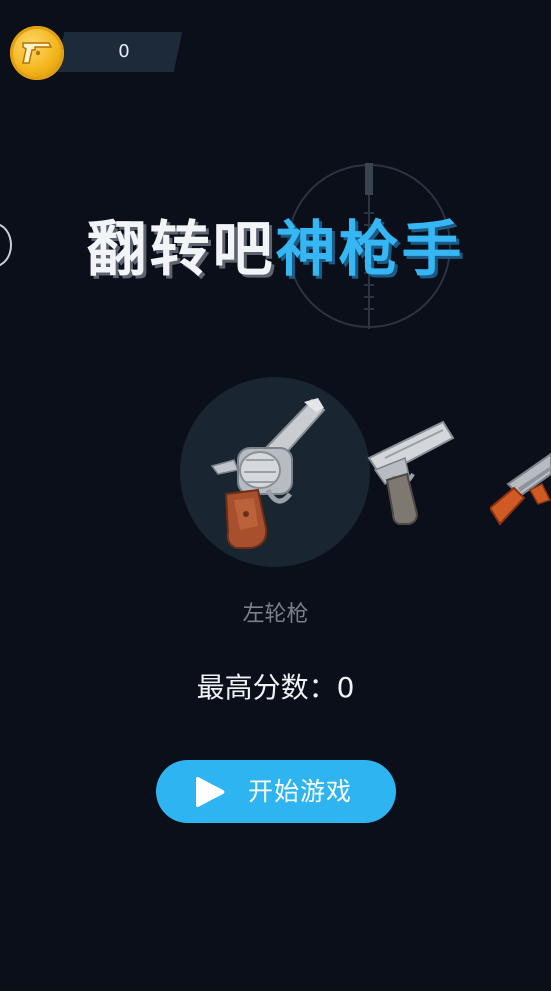 The width and height of the screenshot is (551, 991). I want to click on title-part-blue: 神枪手, so click(370, 250).